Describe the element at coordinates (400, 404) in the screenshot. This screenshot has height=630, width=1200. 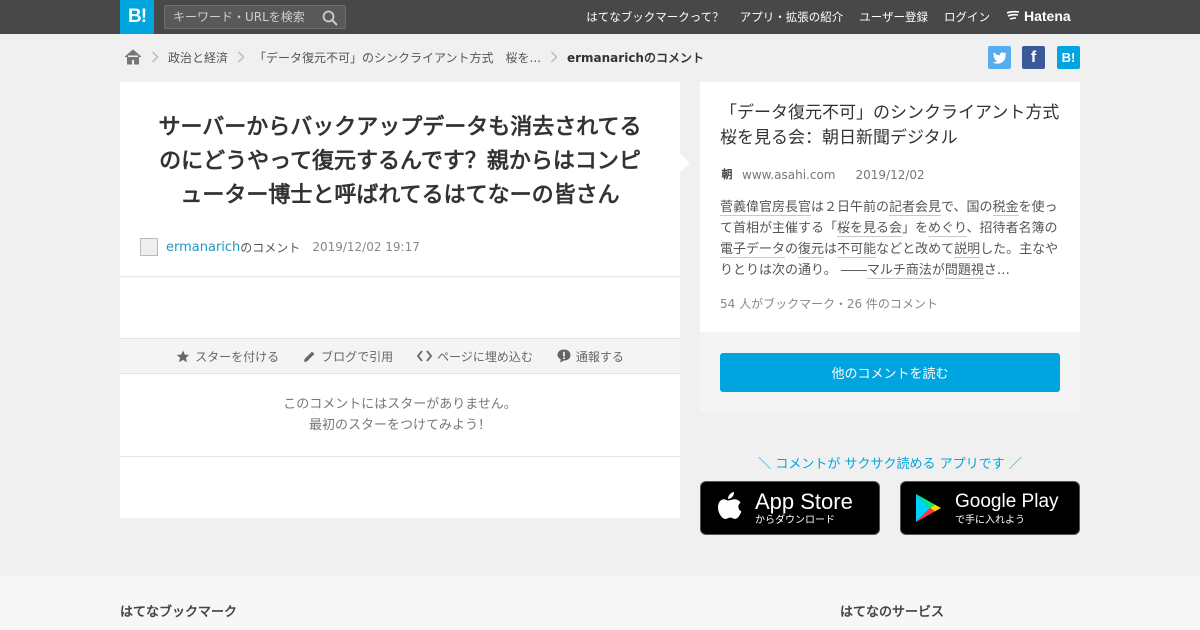
I see `no-star-line1: このコメントにはスターがありません。` at that location.